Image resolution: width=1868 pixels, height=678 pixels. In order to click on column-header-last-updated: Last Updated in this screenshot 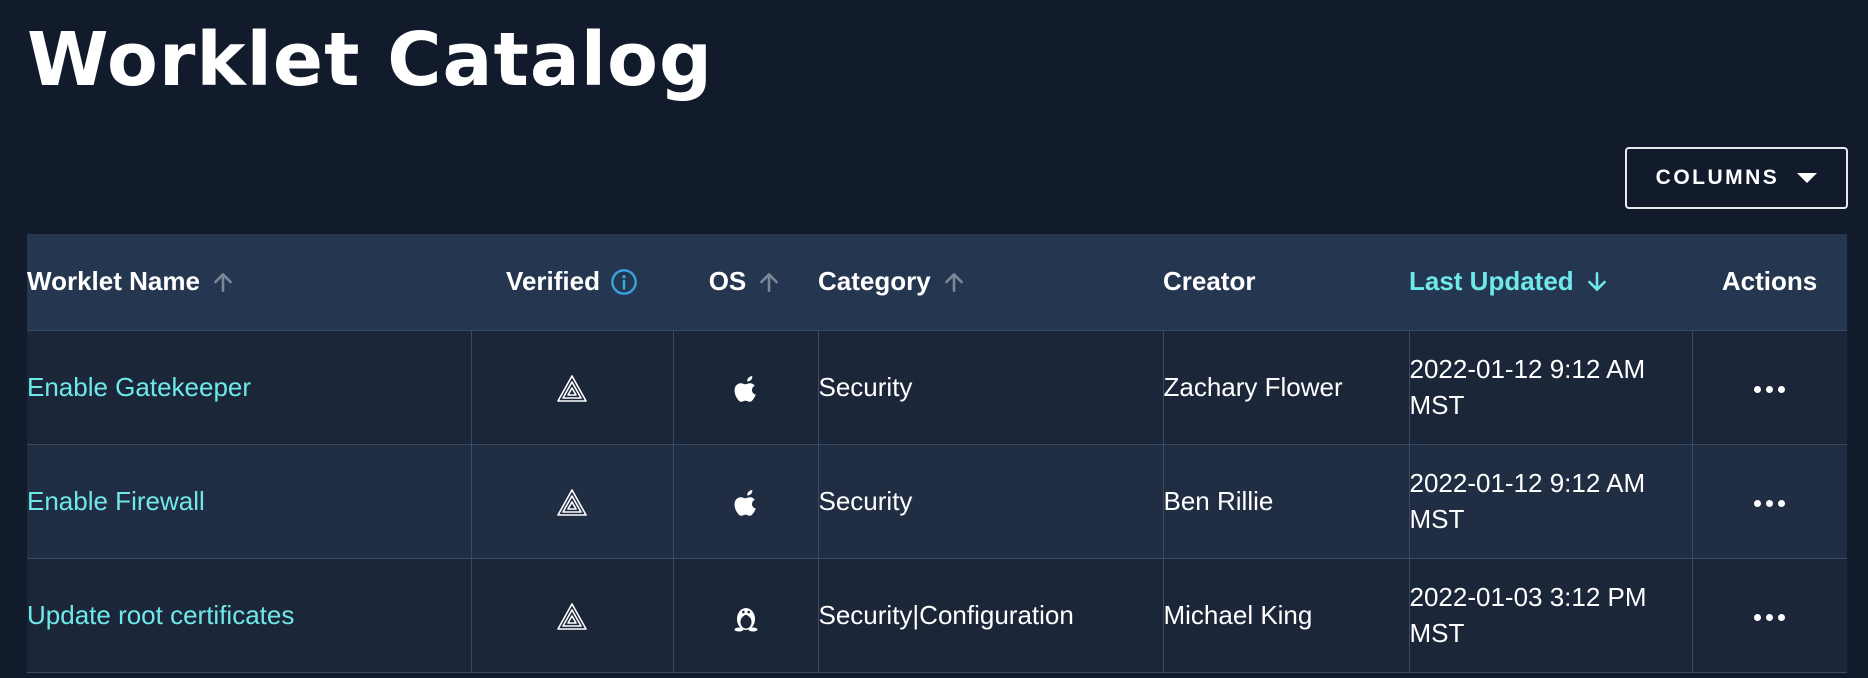, I will do `click(1550, 282)`.